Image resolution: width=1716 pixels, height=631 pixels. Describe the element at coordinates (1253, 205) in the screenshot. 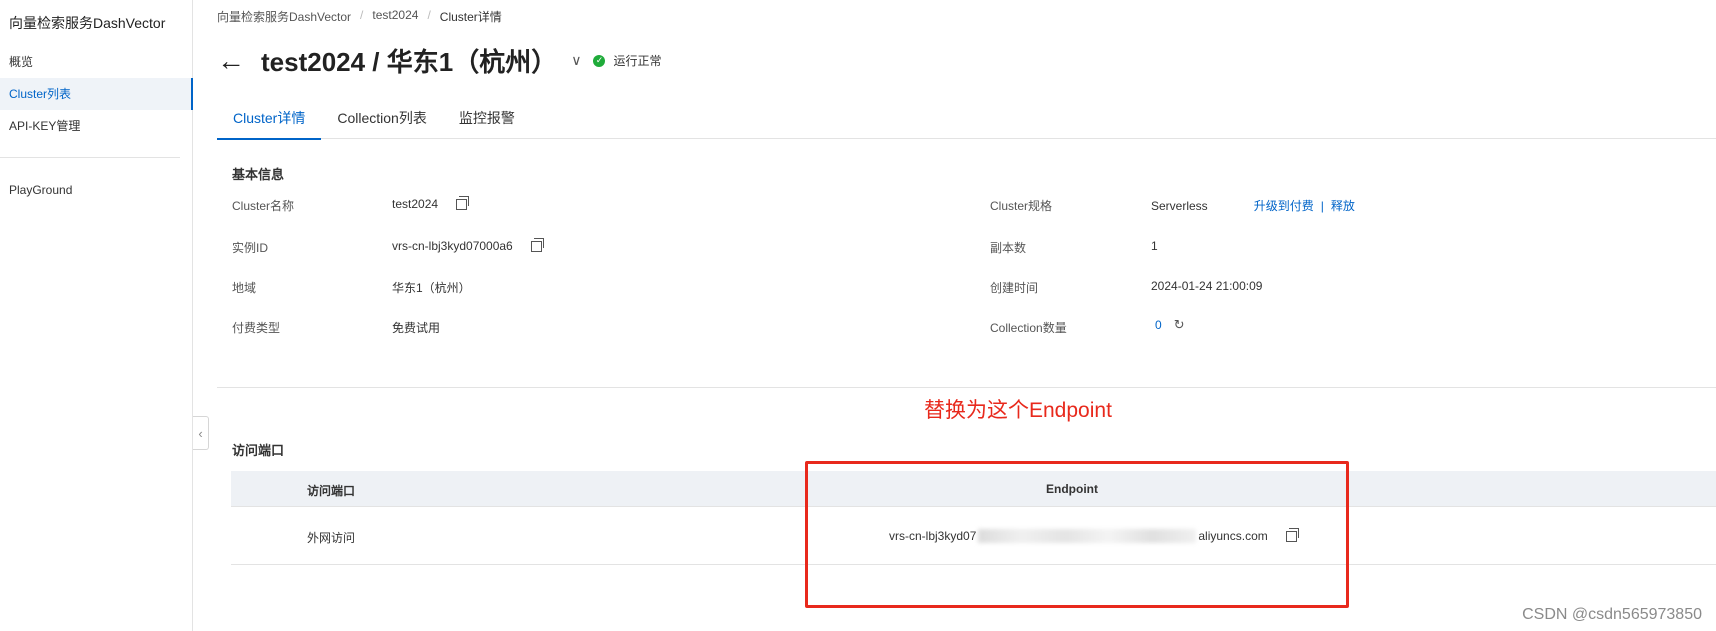

I see `cluster-spec-value: Serverless 升级到付费 | 释放` at that location.